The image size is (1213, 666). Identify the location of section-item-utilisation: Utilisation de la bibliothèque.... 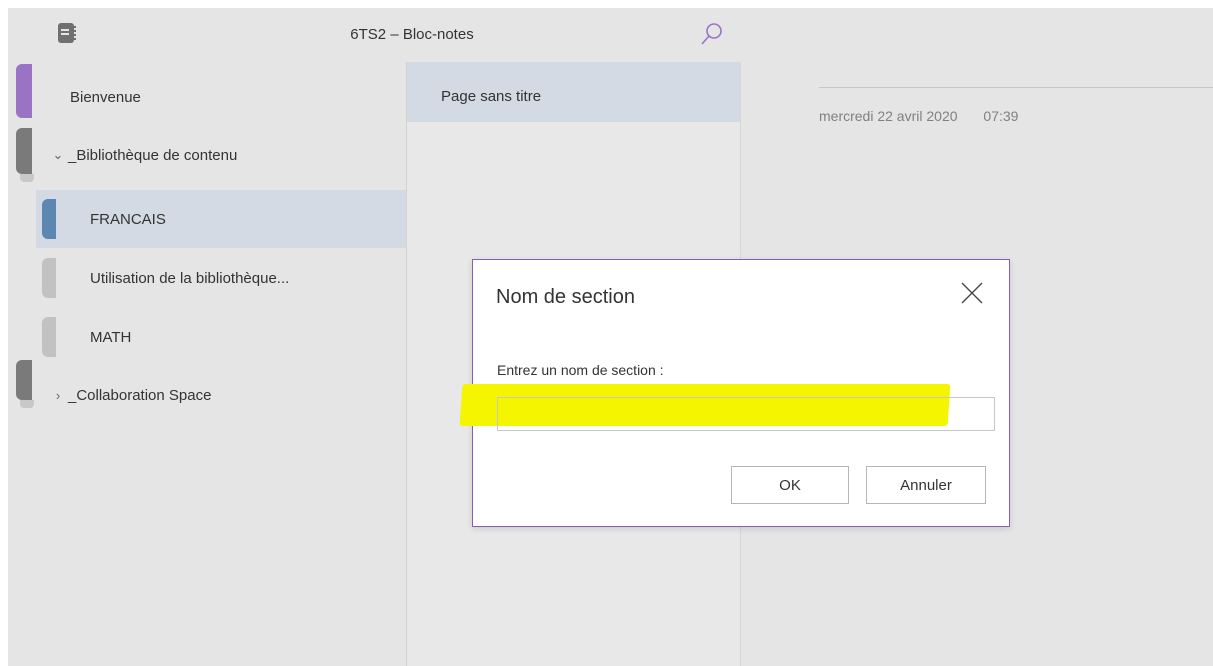
(221, 278).